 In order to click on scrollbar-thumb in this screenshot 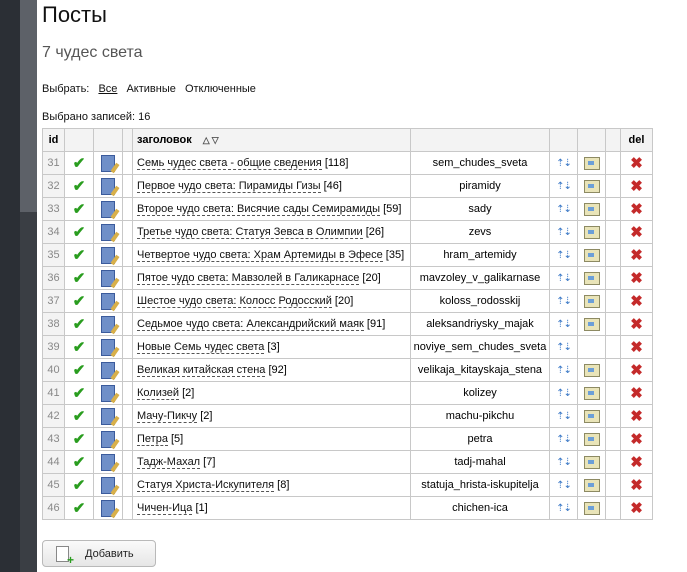, I will do `click(28, 106)`.